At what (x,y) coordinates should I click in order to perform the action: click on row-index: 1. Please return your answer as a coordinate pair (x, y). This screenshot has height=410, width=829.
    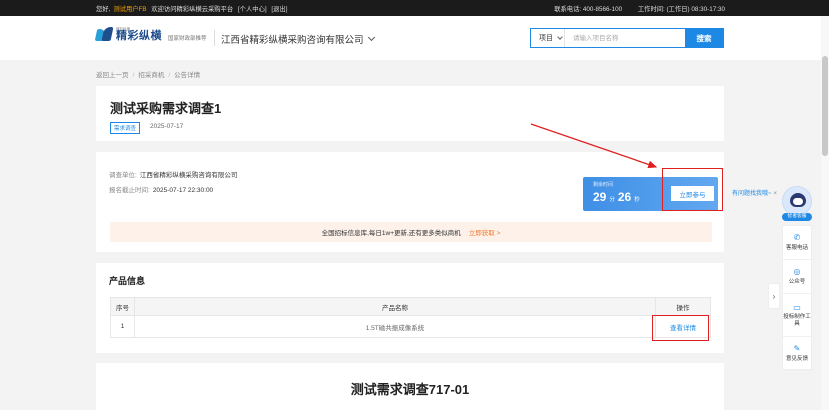
    Looking at the image, I should click on (123, 326).